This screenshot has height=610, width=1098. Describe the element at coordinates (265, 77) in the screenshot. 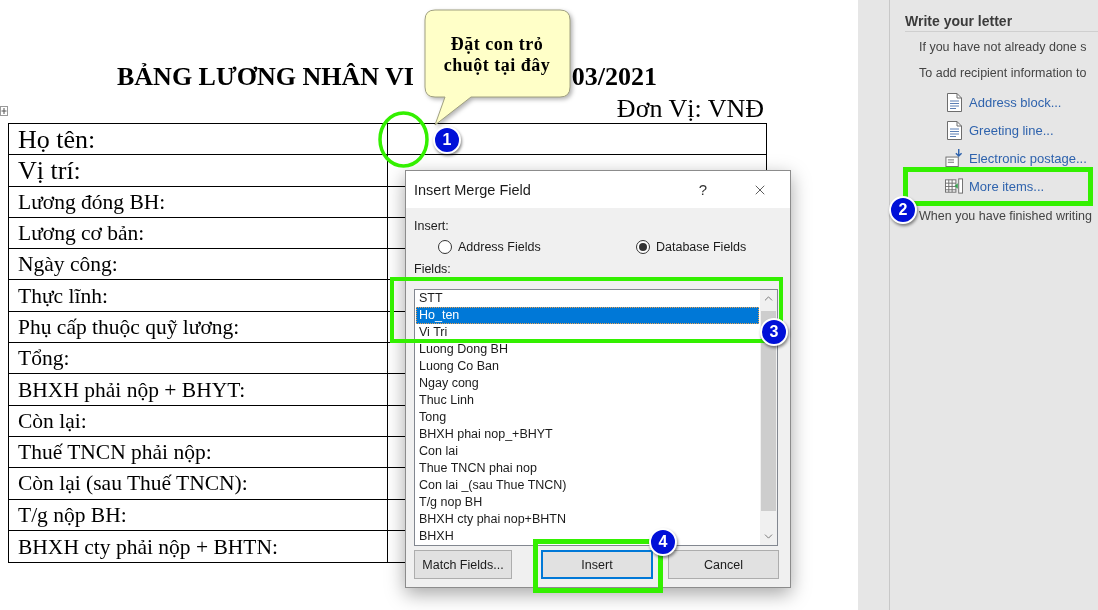

I see `document-title: BẢNG LƯƠNG NHÂN VI` at that location.